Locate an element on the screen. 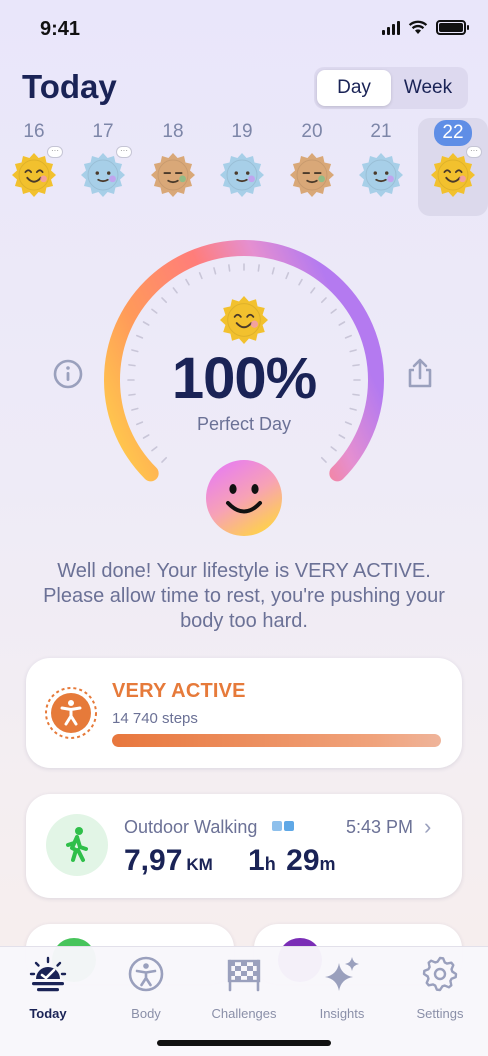 The image size is (488, 1056). tab-label: Body is located at coordinates (146, 1013).